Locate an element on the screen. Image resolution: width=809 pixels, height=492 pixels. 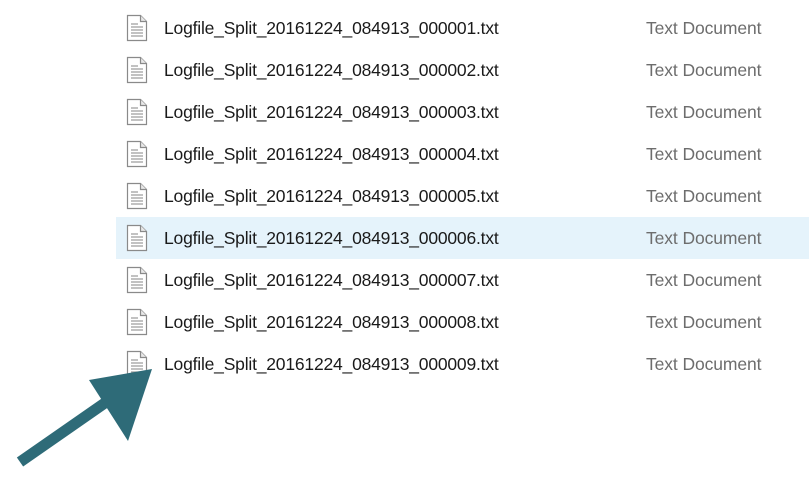
file-name: Logfile_Split_20161224_084913_000007.txt is located at coordinates (331, 280).